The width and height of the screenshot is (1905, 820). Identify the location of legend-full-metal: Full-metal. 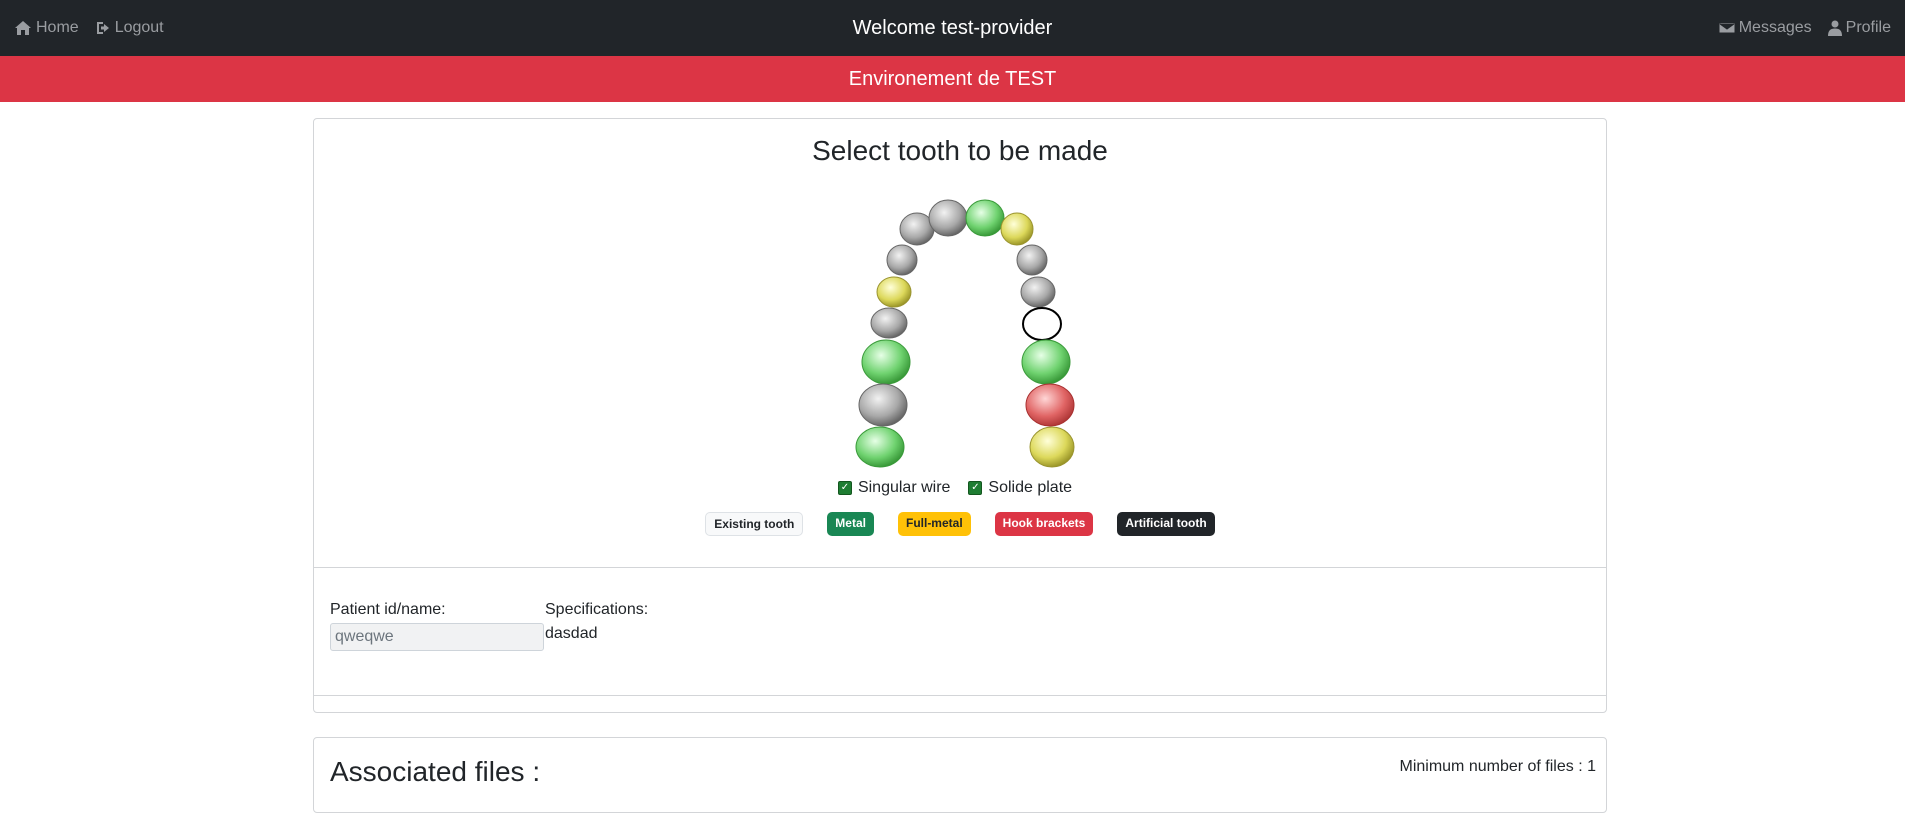
(934, 524).